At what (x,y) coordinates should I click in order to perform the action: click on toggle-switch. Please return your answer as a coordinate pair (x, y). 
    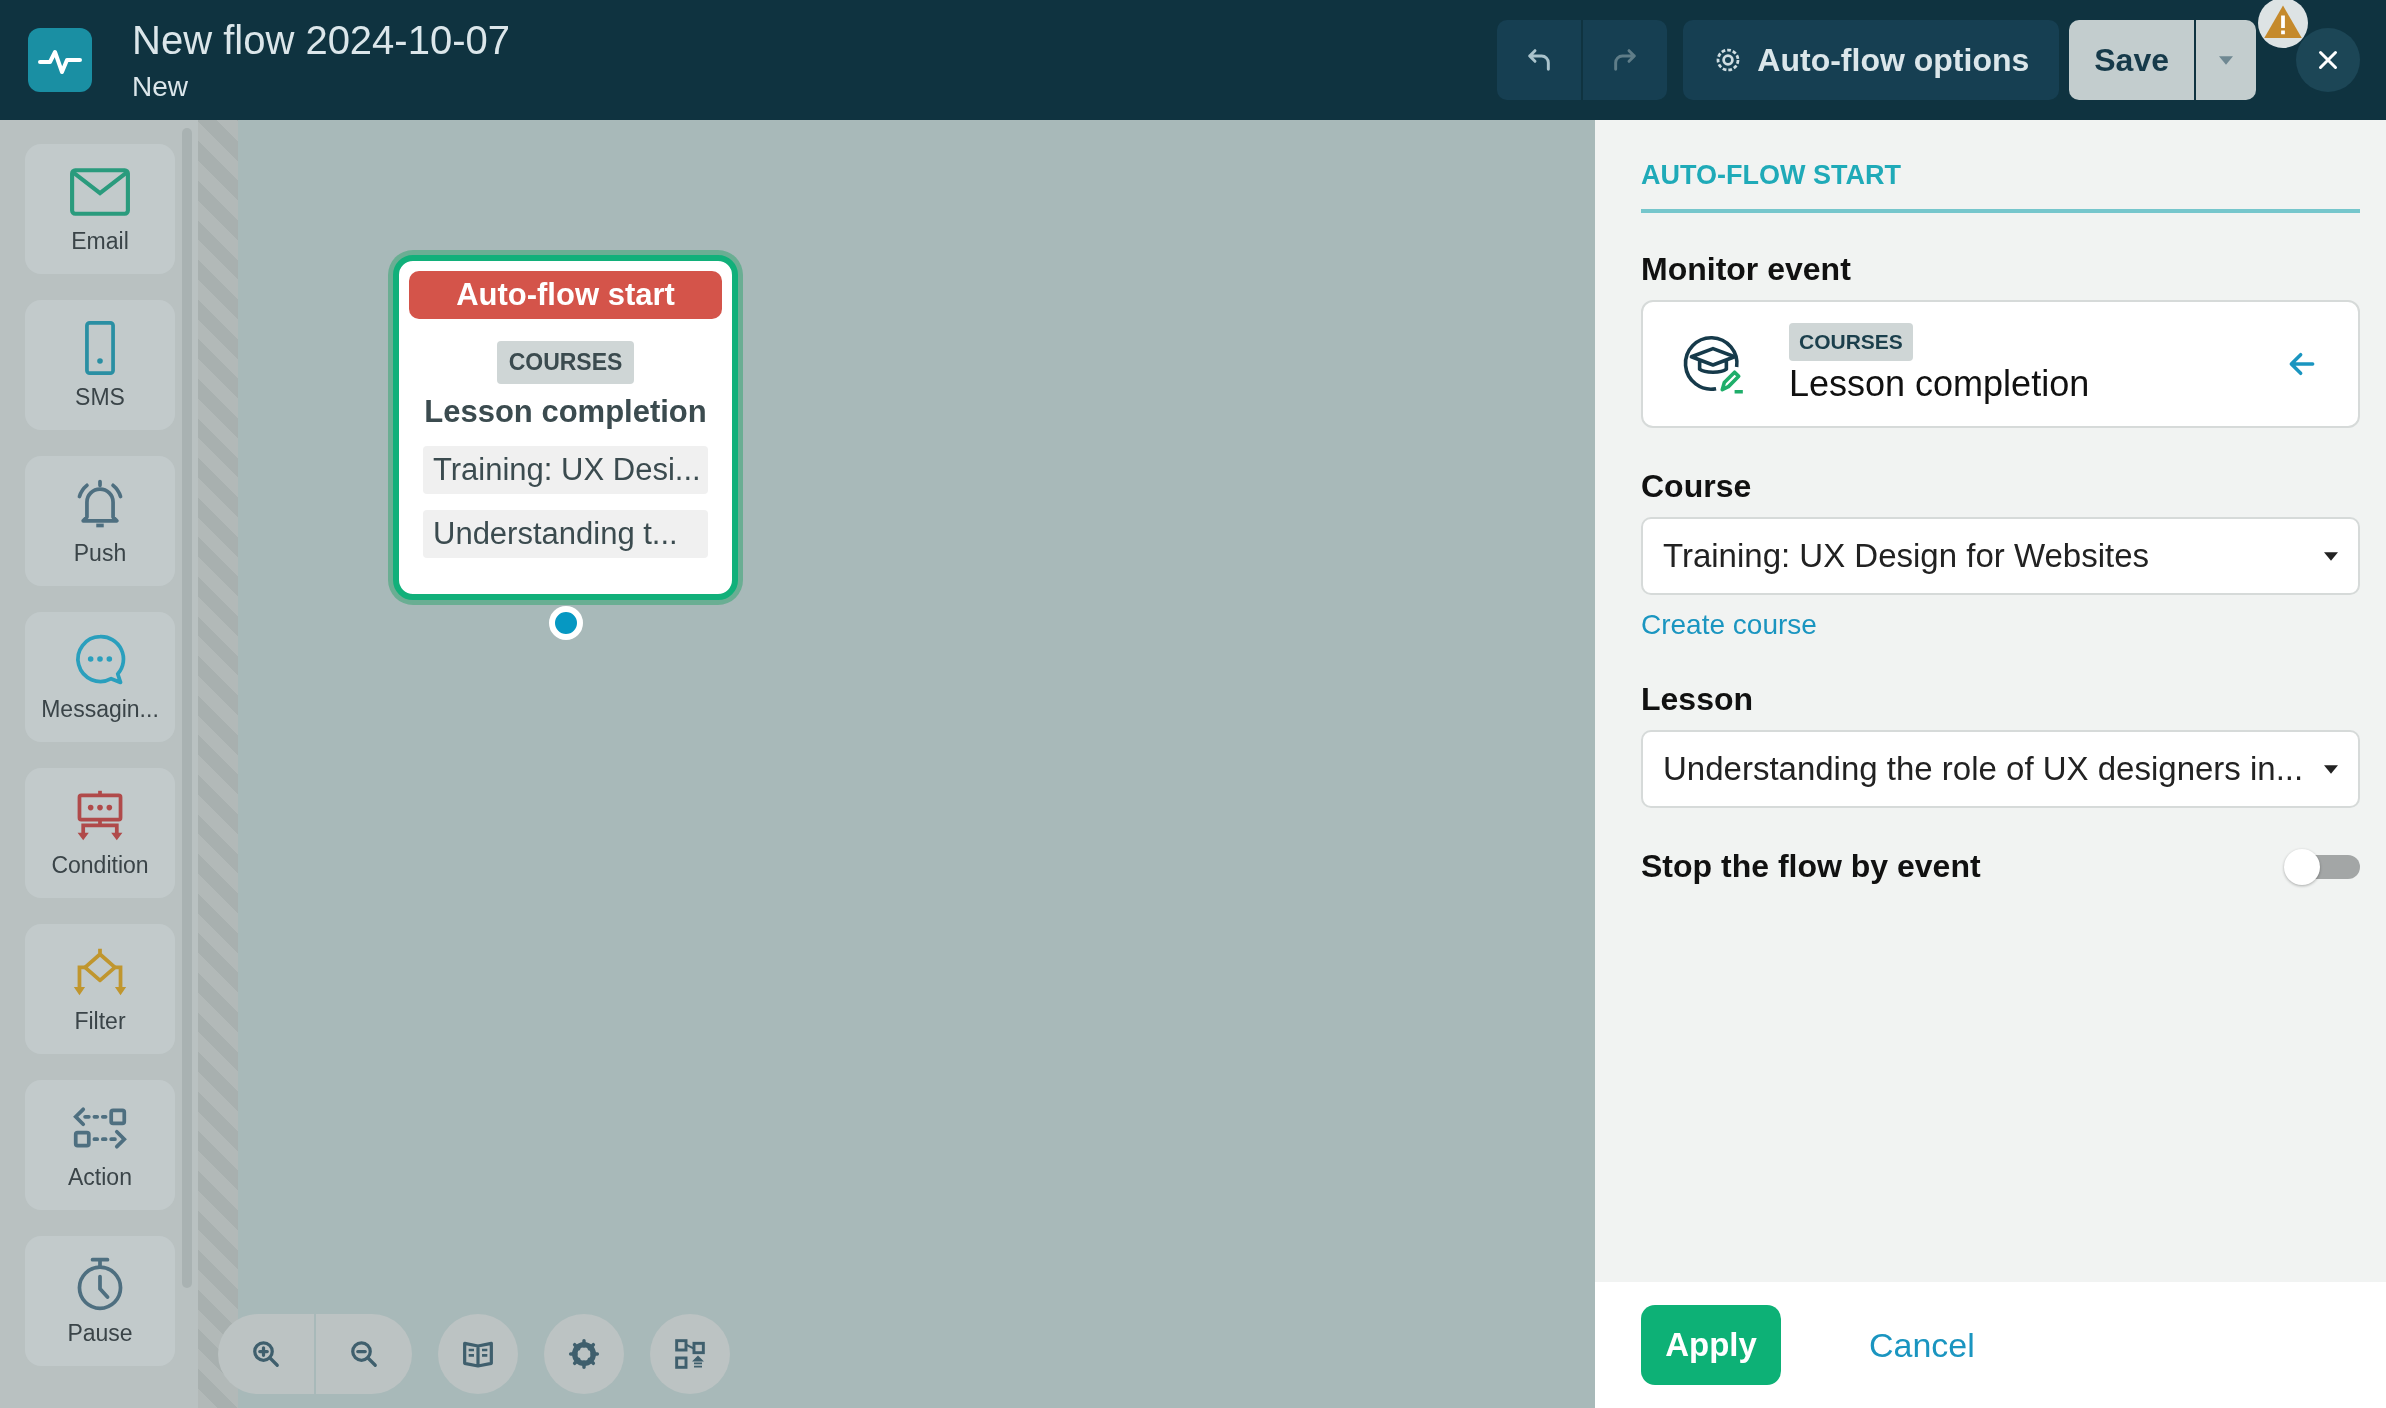
    Looking at the image, I should click on (2322, 866).